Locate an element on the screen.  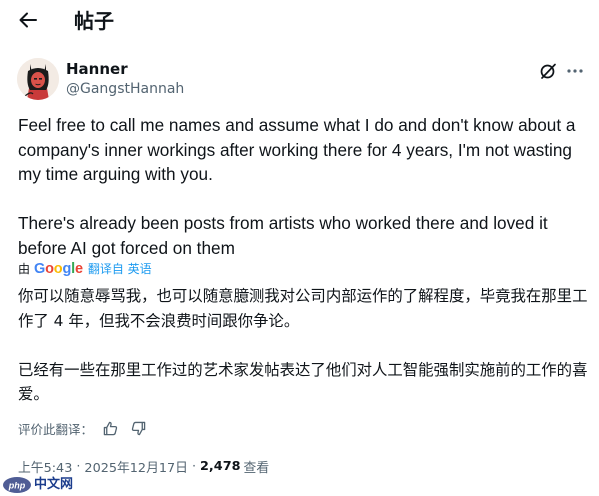
avatar-illustration is located at coordinates (38, 79).